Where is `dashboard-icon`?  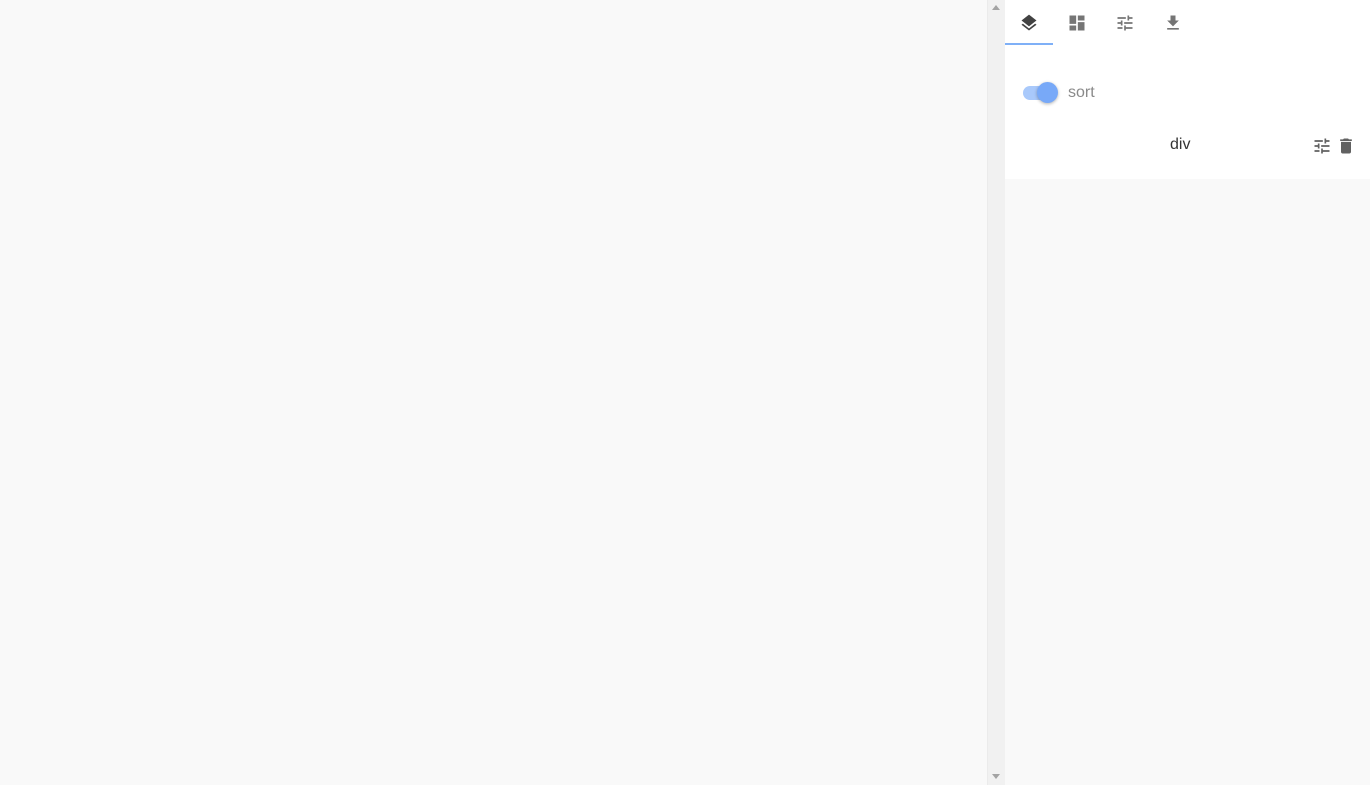
dashboard-icon is located at coordinates (1077, 22).